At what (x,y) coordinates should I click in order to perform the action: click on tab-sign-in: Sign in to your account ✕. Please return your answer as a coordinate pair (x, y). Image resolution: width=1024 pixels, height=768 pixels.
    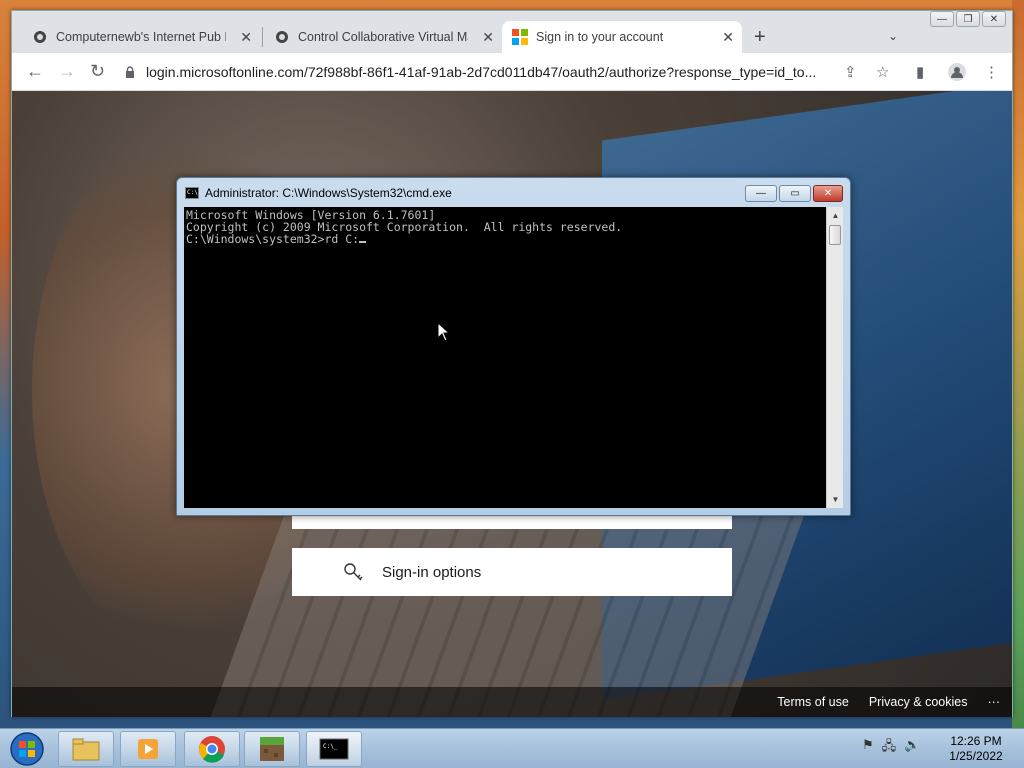
    Looking at the image, I should click on (622, 37).